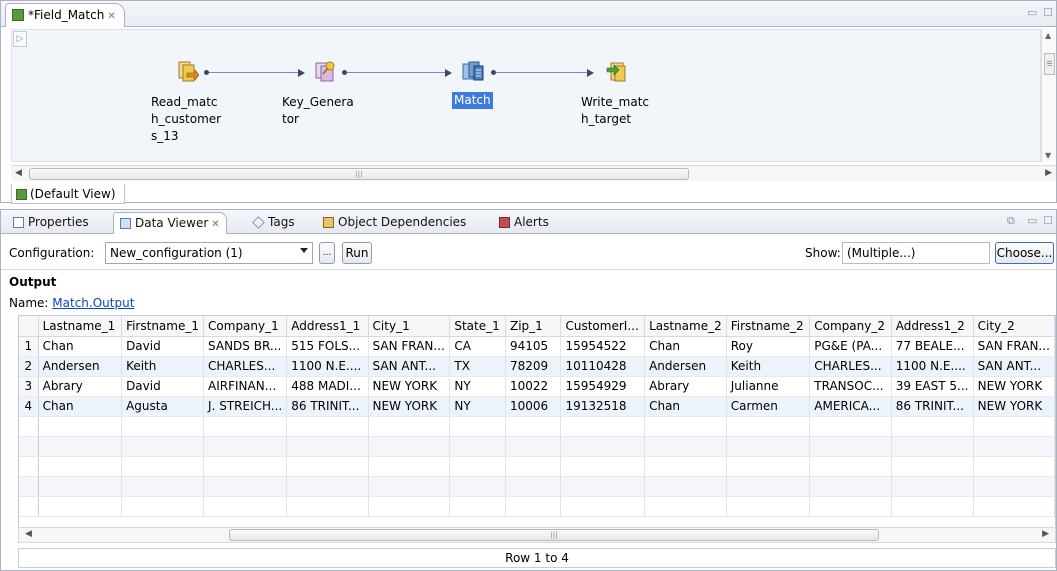 The height and width of the screenshot is (571, 1057). Describe the element at coordinates (685, 326) in the screenshot. I see `column-header: Lastname_2` at that location.